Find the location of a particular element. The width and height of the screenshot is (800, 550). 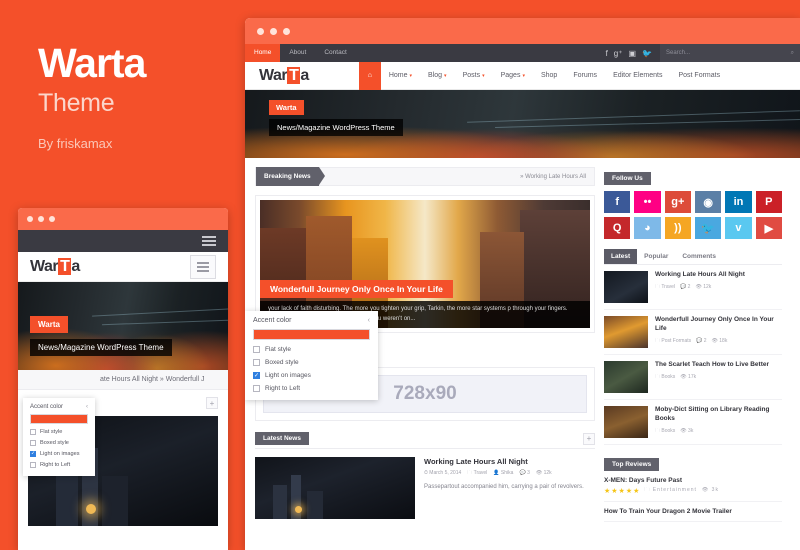

breaking-news-ticker: » Working Late Hours All is located at coordinates (557, 177).